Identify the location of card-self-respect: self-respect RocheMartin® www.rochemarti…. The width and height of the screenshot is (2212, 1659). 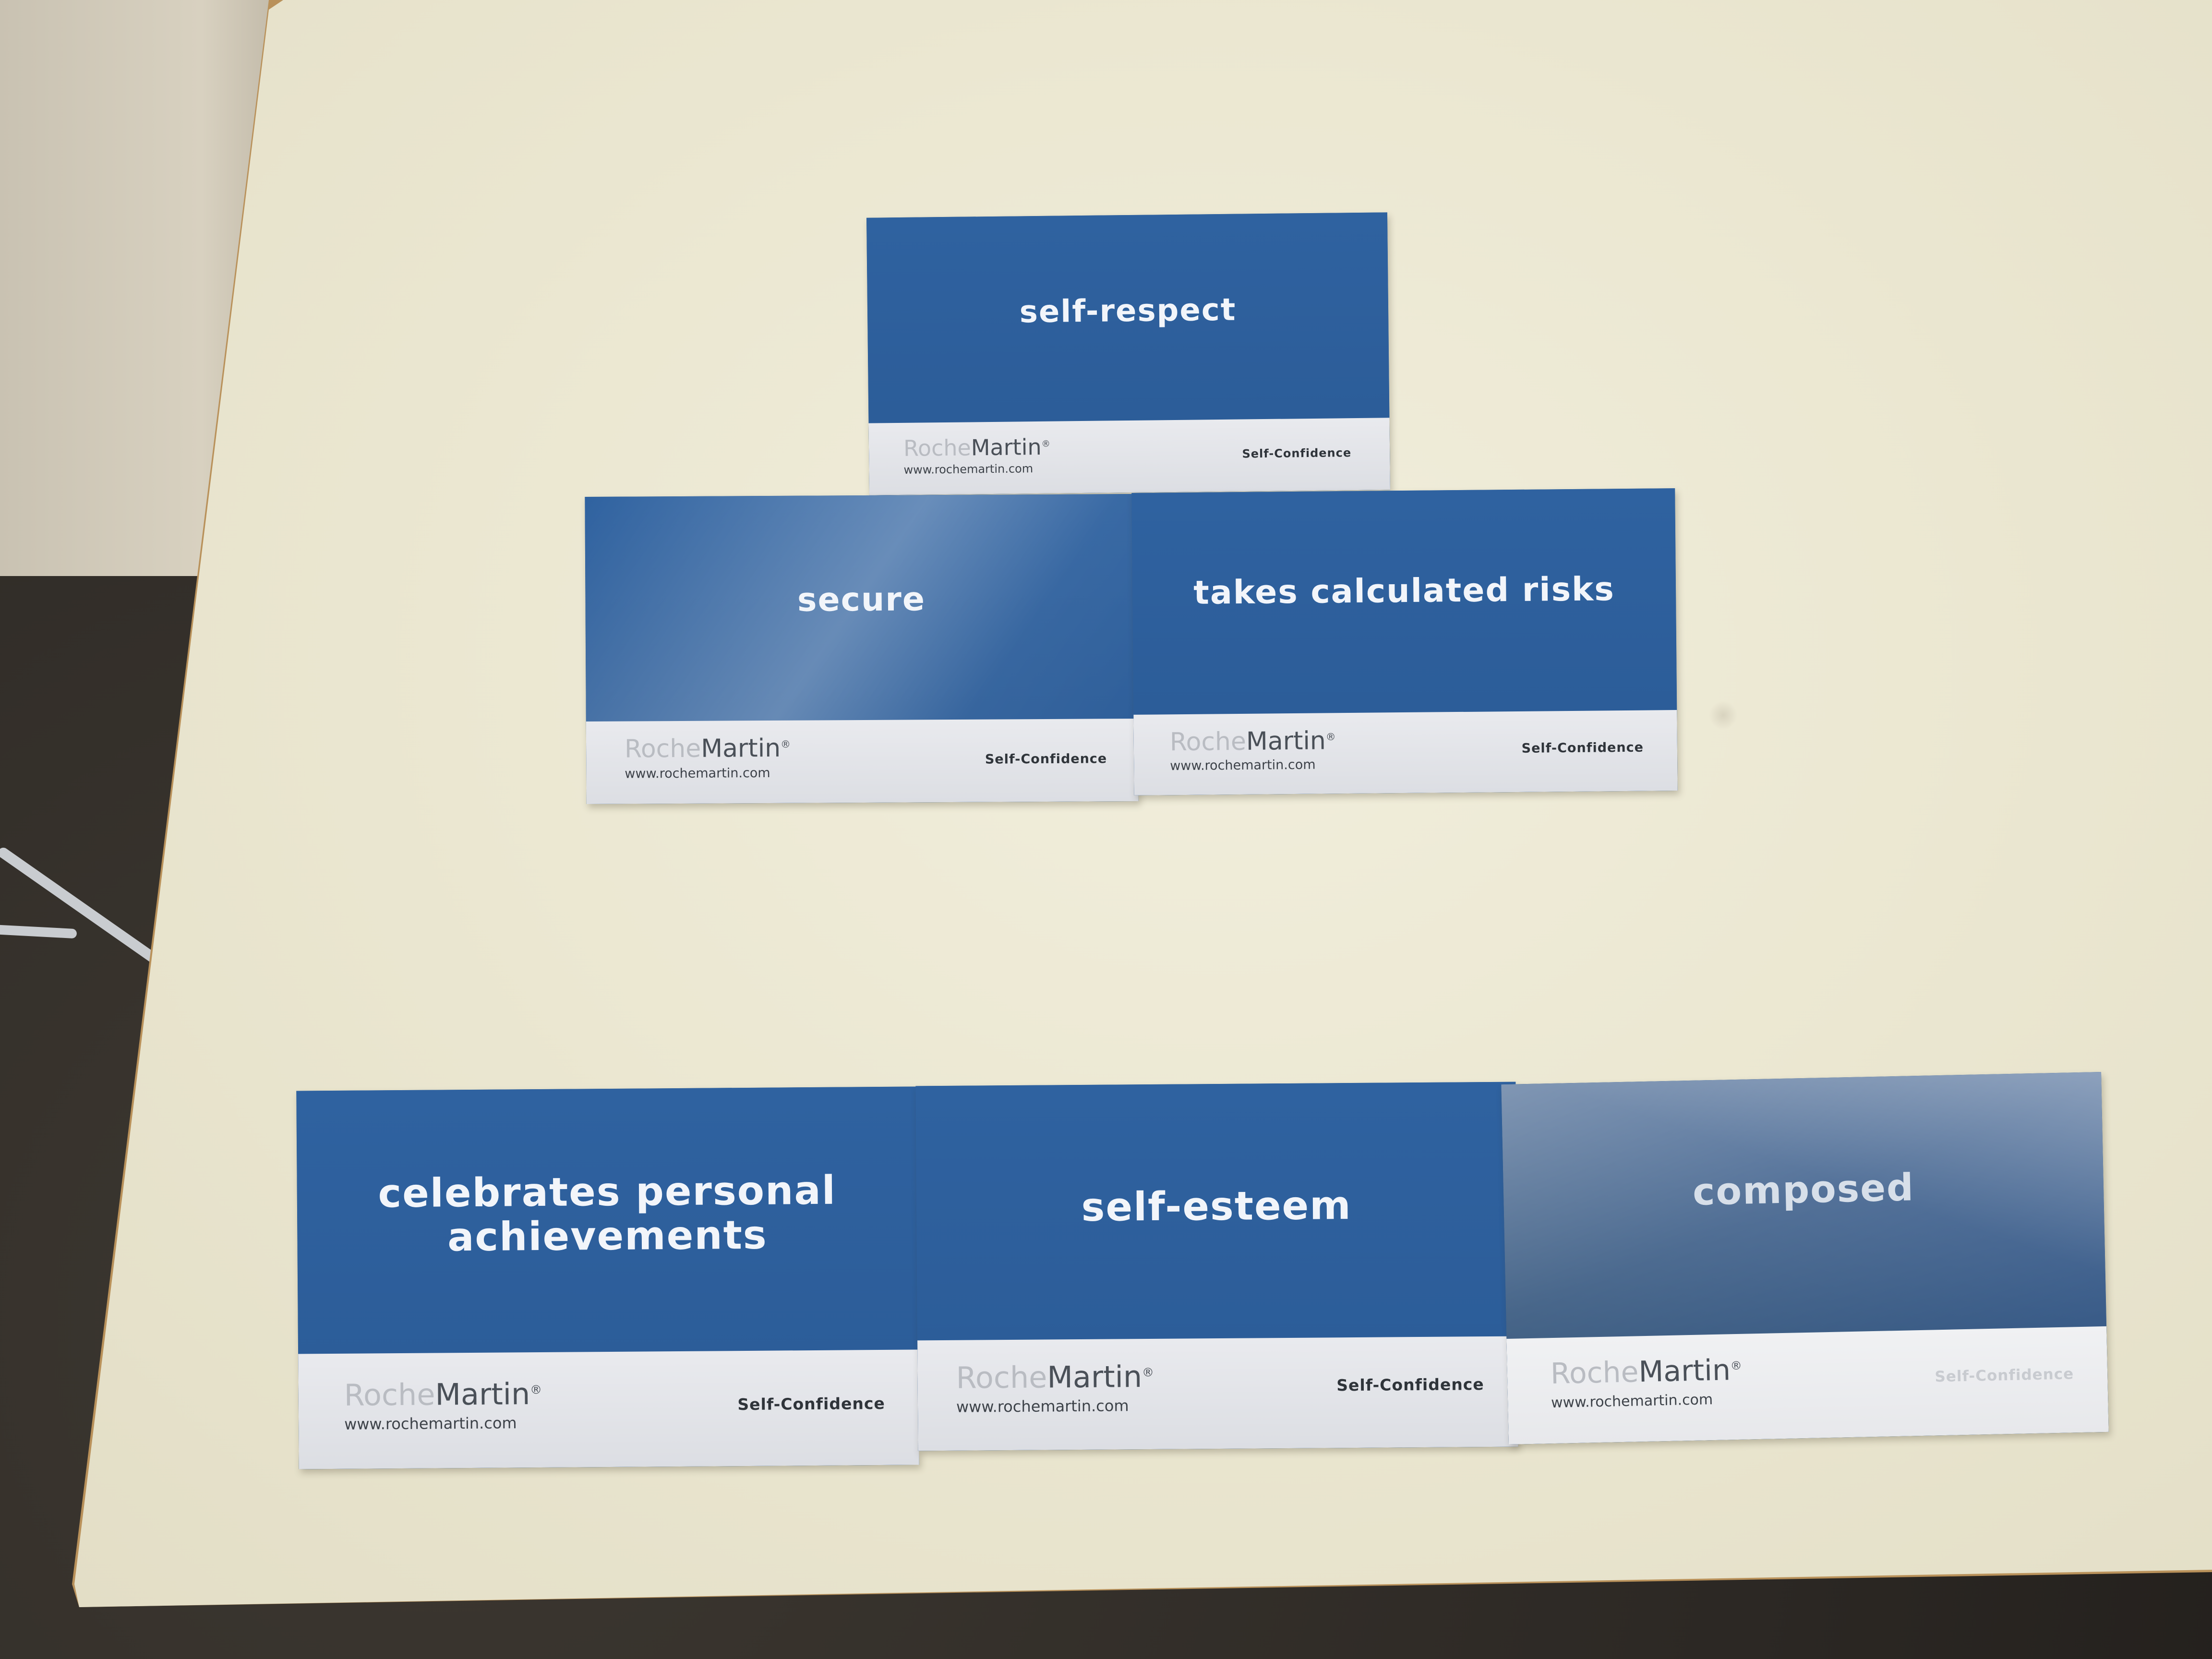
(1128, 353).